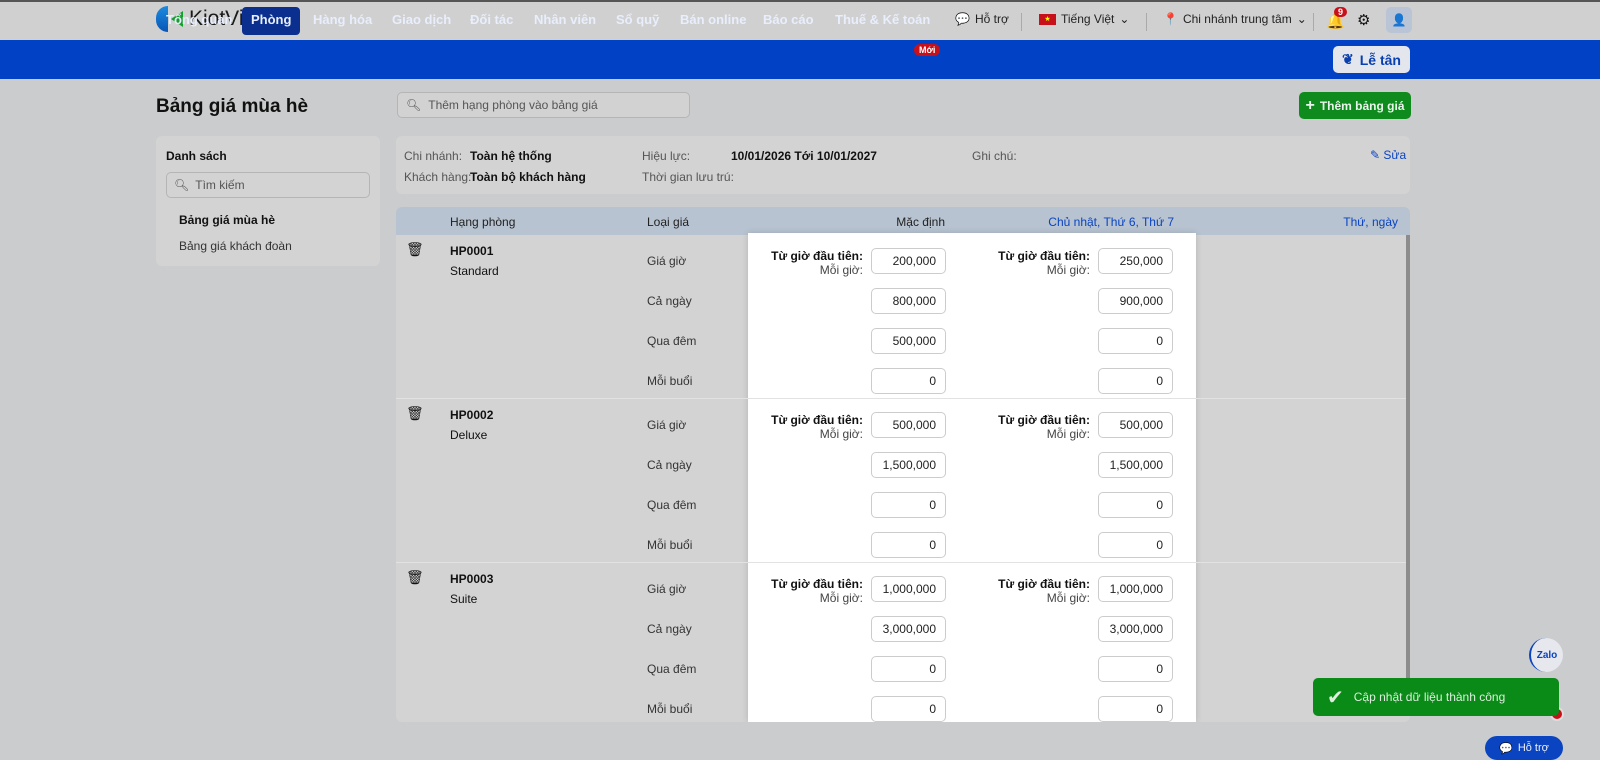 The height and width of the screenshot is (760, 1600). I want to click on pencil-icon: ✎, so click(1375, 155).